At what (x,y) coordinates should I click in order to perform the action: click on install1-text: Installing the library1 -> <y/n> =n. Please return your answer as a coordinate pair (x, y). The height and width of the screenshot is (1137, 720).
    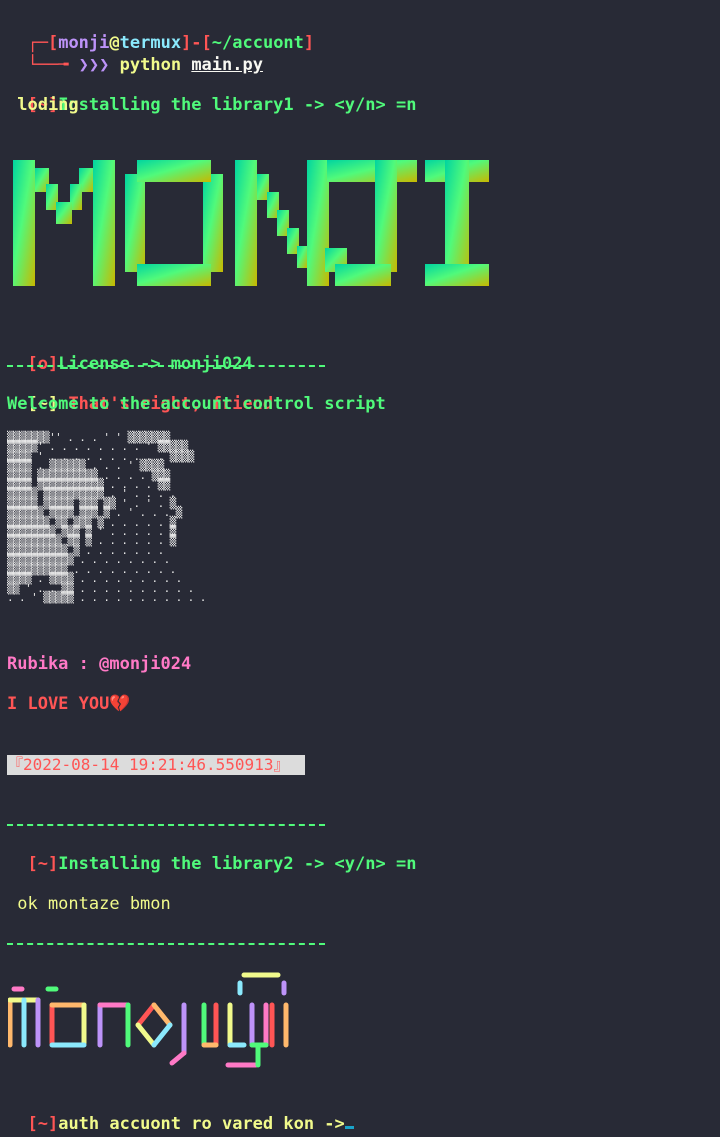
    Looking at the image, I should click on (237, 105).